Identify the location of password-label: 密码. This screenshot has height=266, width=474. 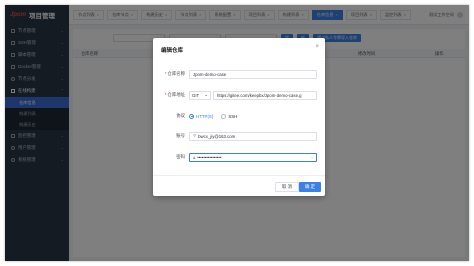
(180, 156).